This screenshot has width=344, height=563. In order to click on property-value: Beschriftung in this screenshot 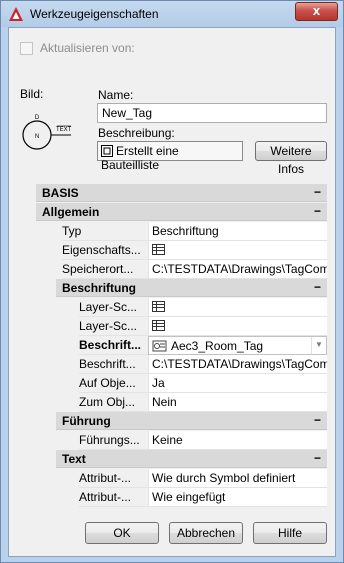, I will do `click(237, 231)`.